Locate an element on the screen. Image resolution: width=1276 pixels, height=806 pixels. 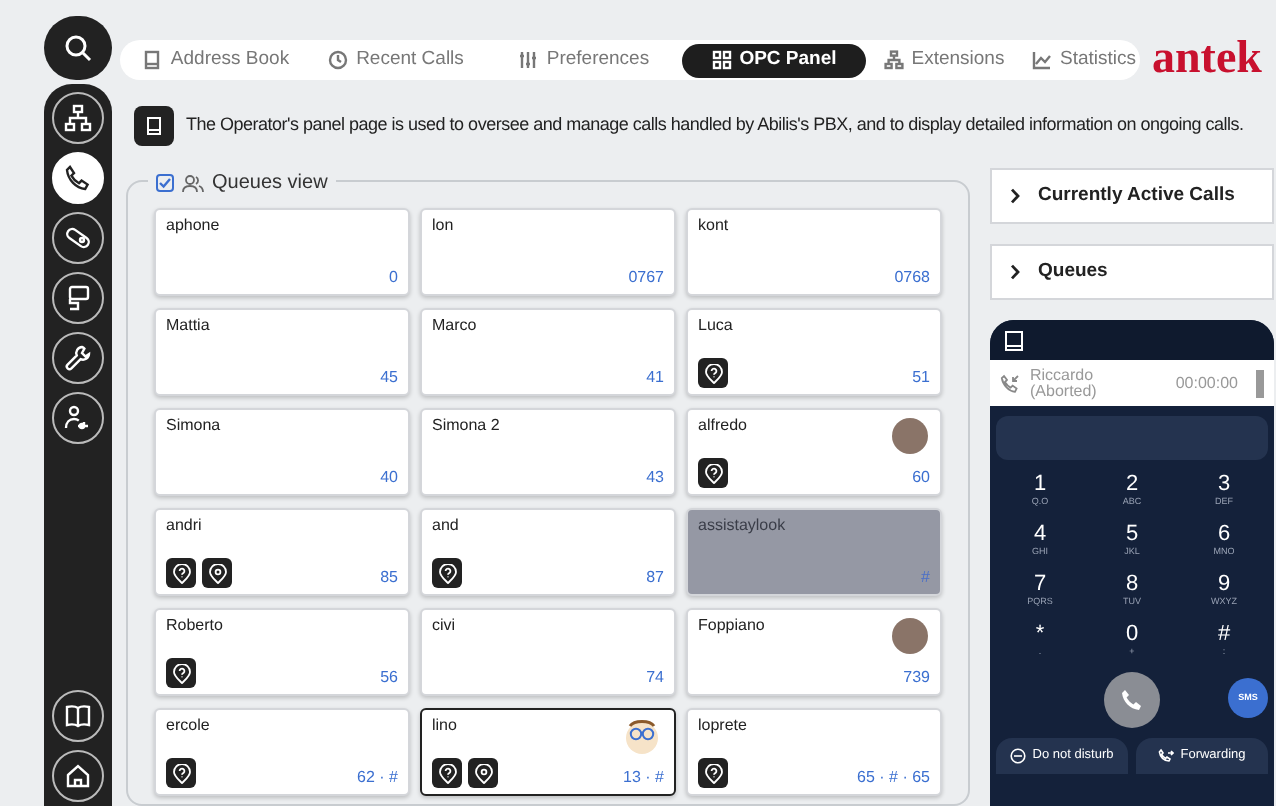
sidebar-network-button is located at coordinates (78, 118).